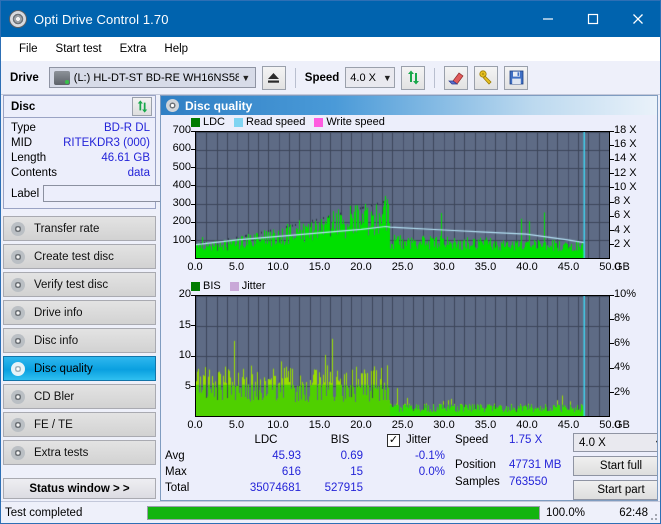  I want to click on drive-select-value: (L:) HL-DT-ST BD-RE WH16NS58 TST4, so click(156, 77).